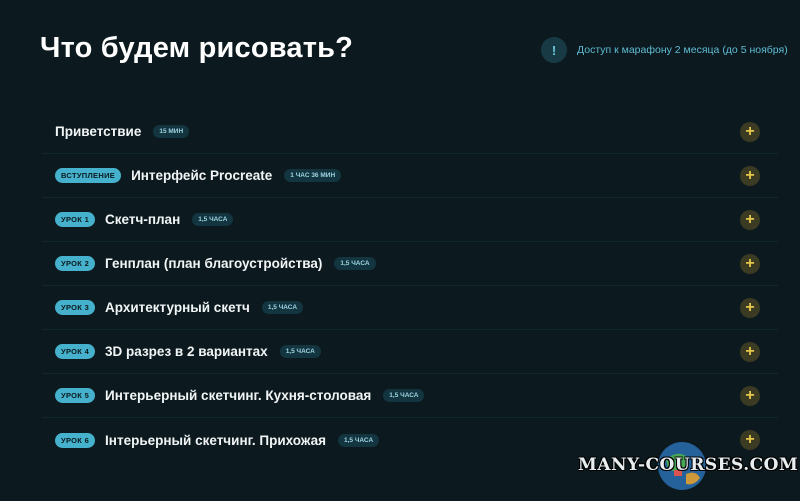  What do you see at coordinates (682, 50) in the screenshot?
I see `access-info-text: Доступ к марафону 2 месяца (до 5 ноября)` at bounding box center [682, 50].